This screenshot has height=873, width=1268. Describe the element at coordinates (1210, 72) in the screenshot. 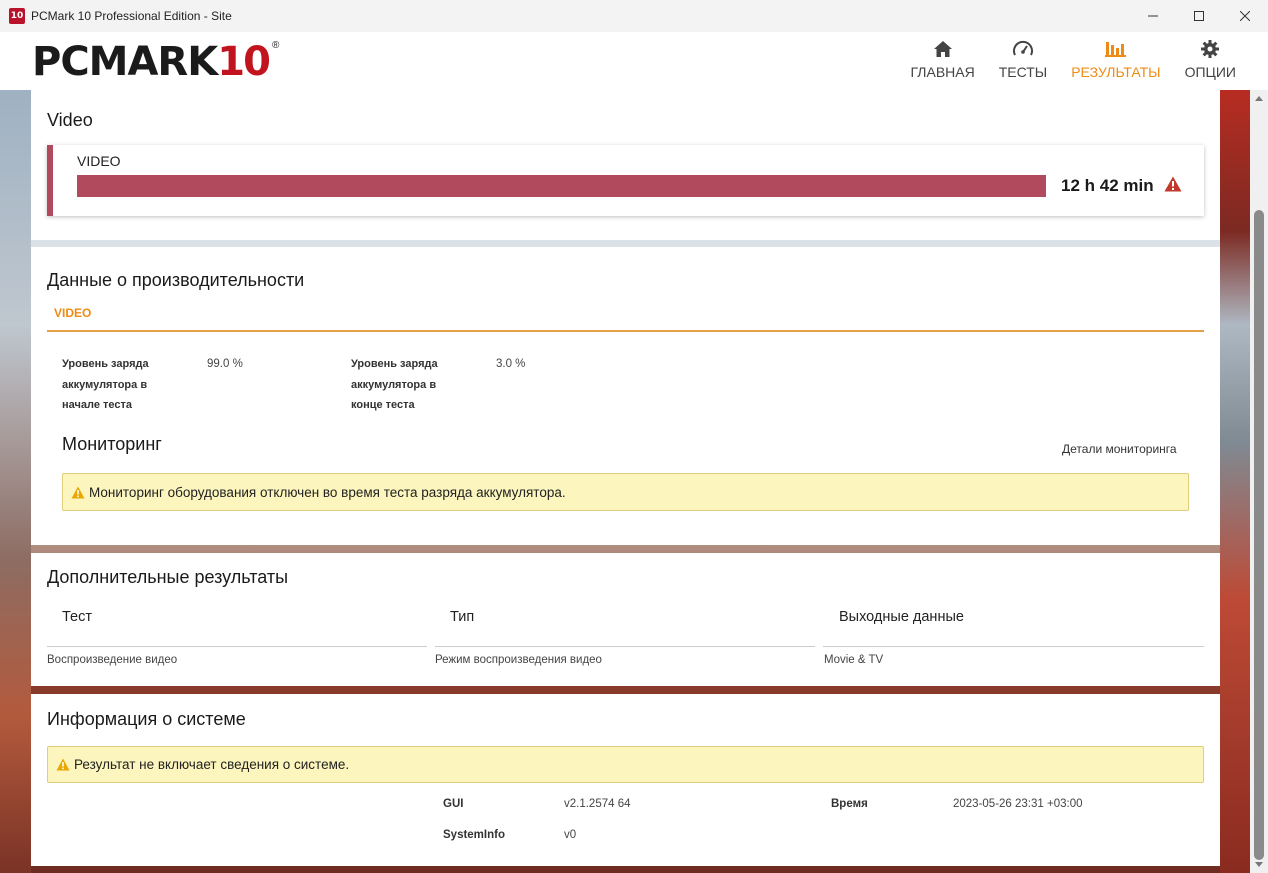

I see `nav-options-label: ОПЦИИ` at that location.